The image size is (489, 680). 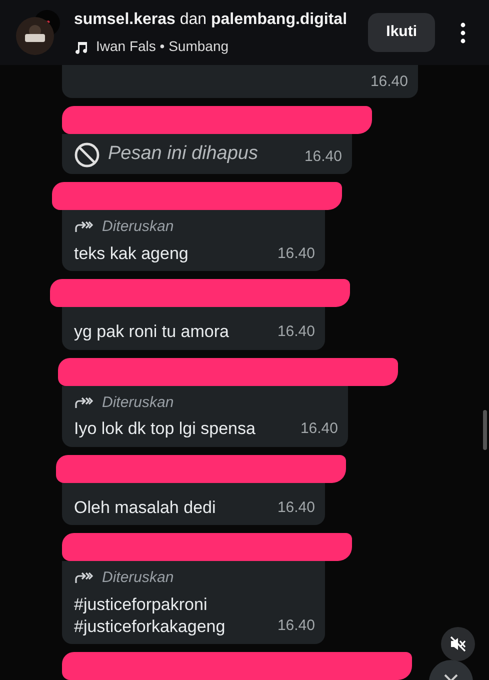 I want to click on message-text: yg pak roni tu amora, so click(x=152, y=332).